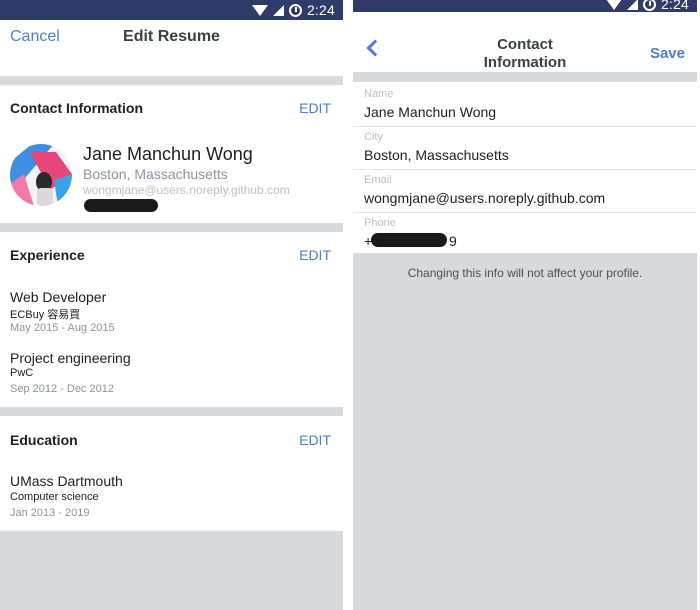 This screenshot has width=700, height=610. Describe the element at coordinates (70, 358) in the screenshot. I see `experience-title: Project engineering` at that location.